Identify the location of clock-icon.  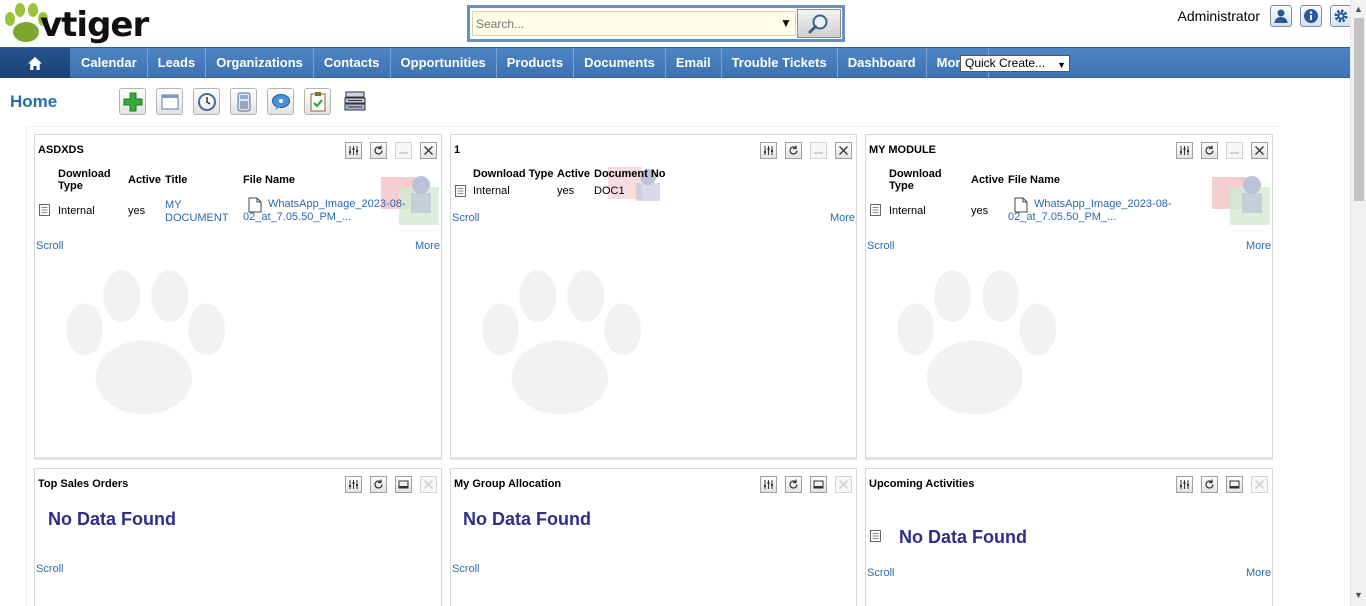
(206, 101).